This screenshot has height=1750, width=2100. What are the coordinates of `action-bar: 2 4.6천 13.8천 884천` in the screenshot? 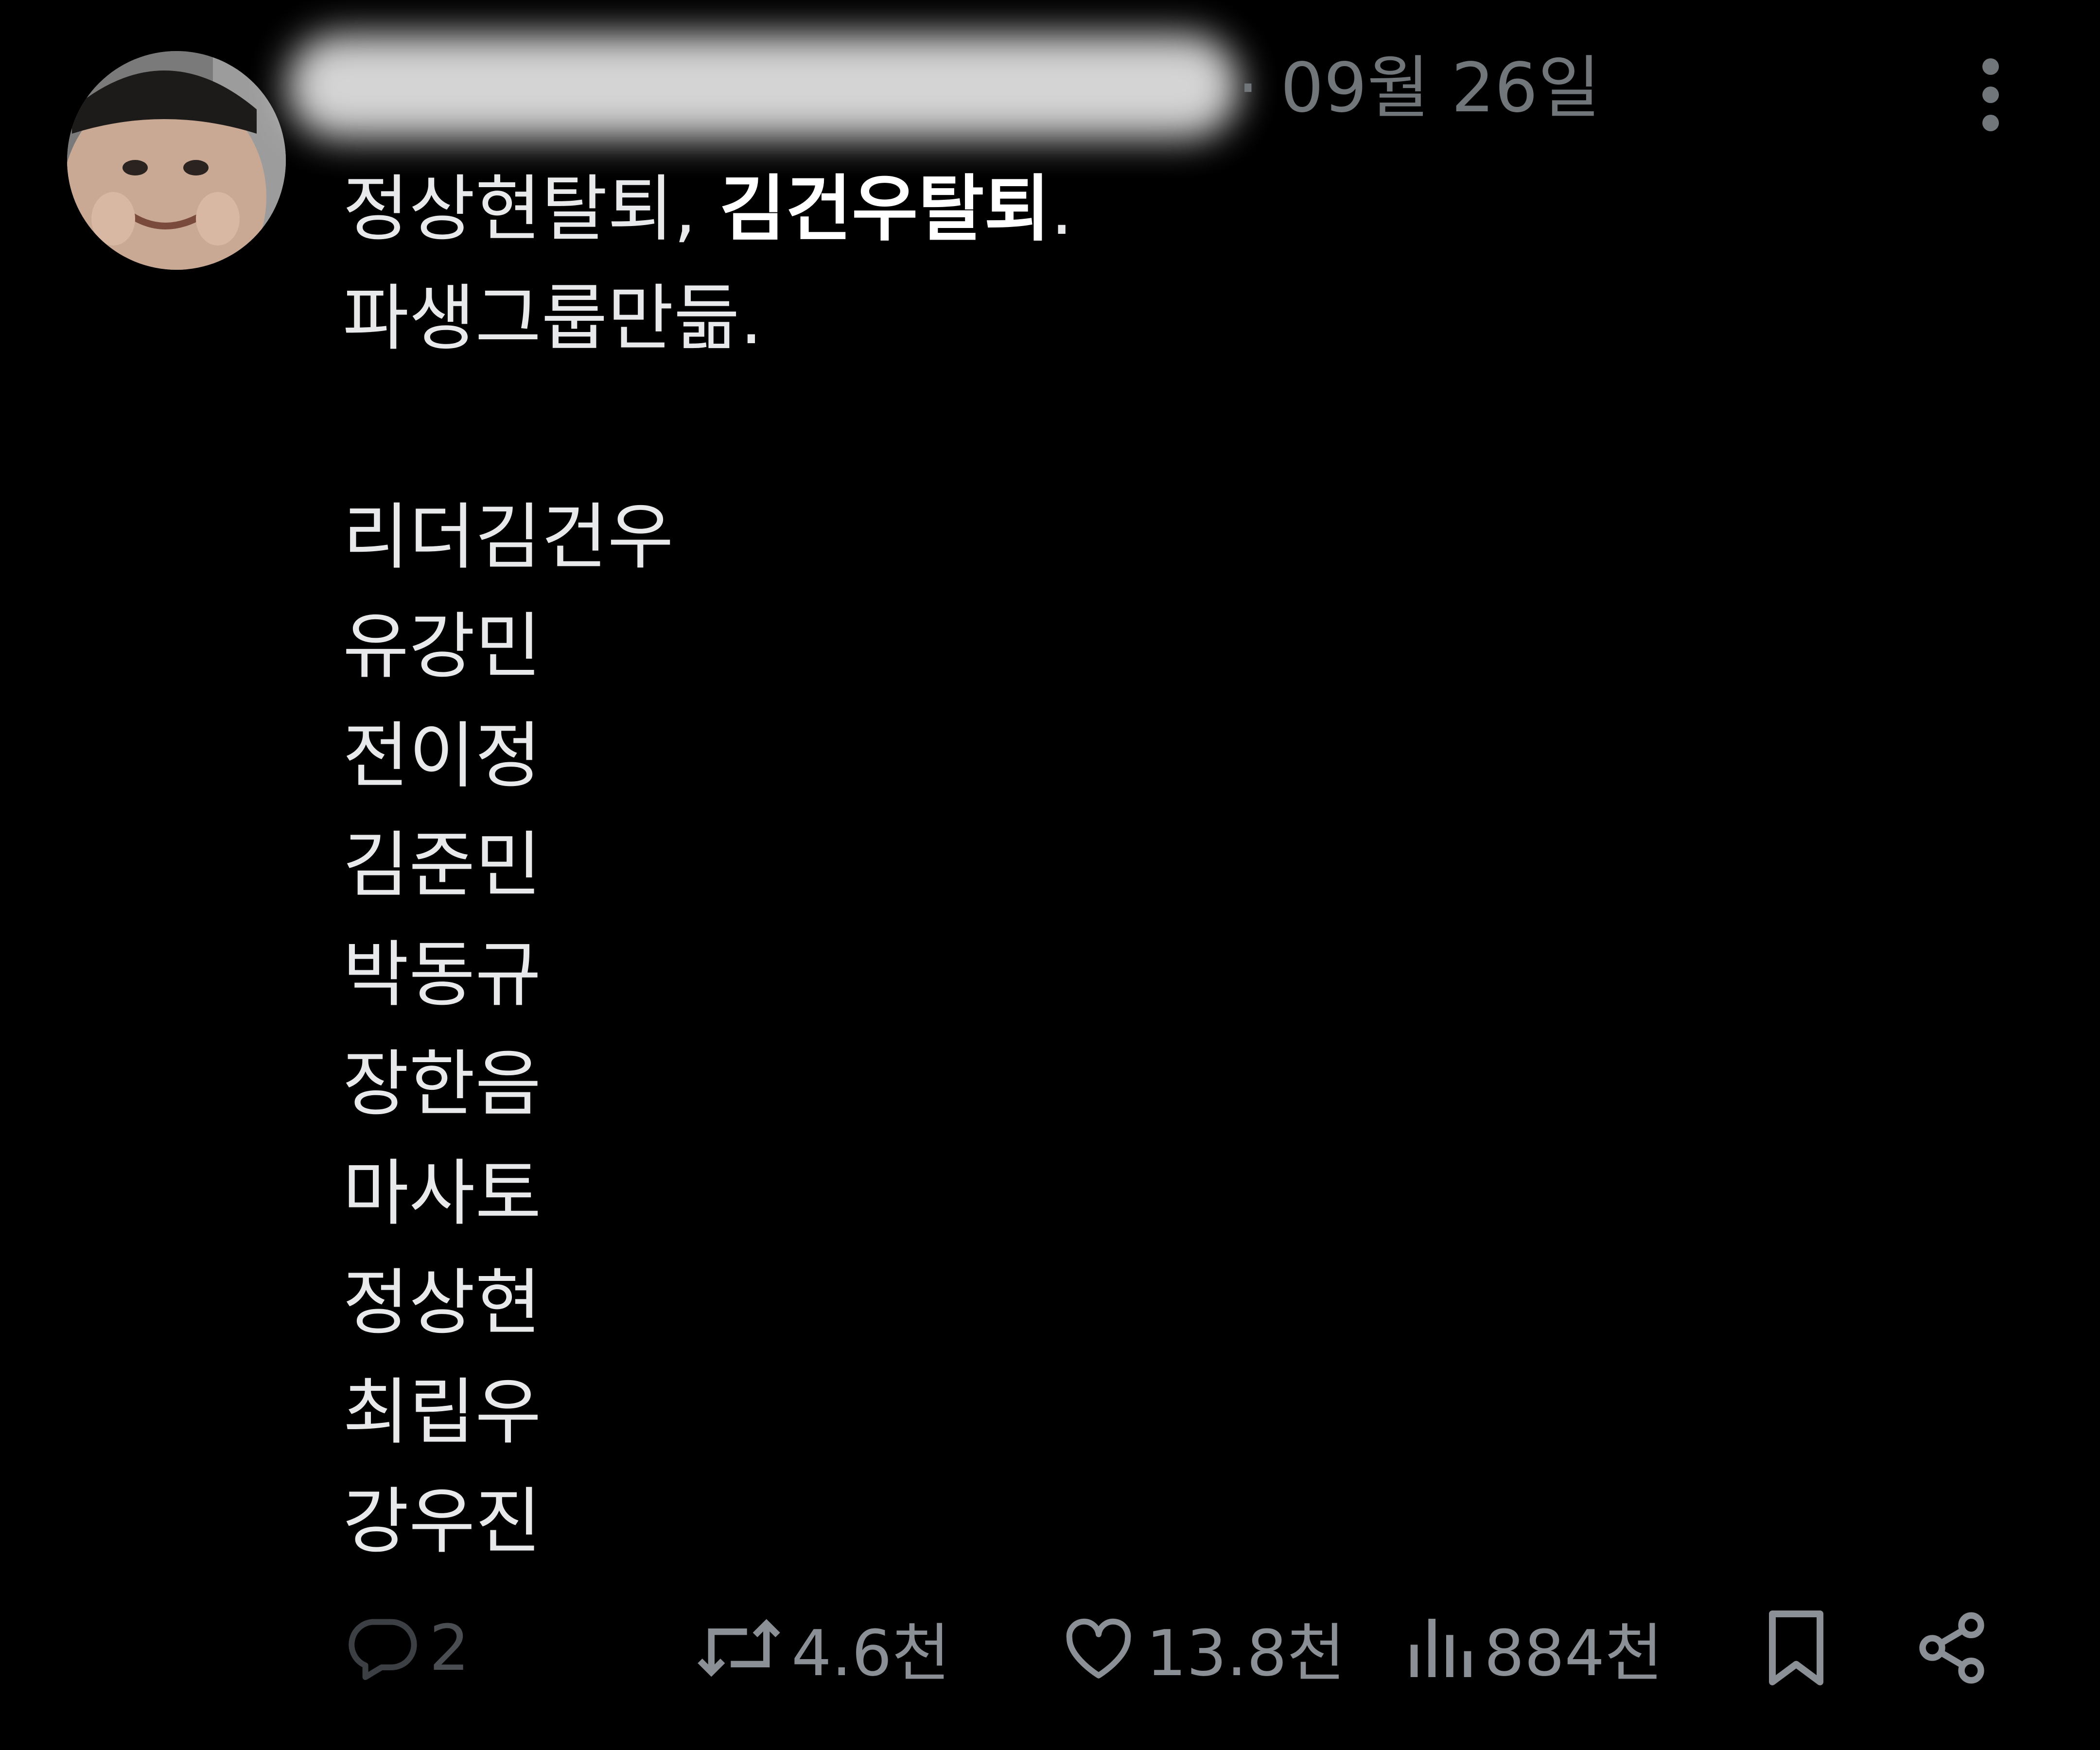 It's located at (1050, 1648).